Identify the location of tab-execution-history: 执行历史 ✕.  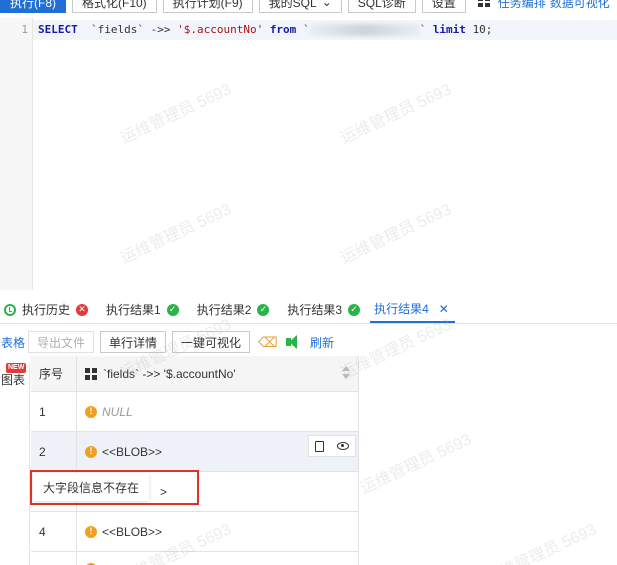
(47, 309).